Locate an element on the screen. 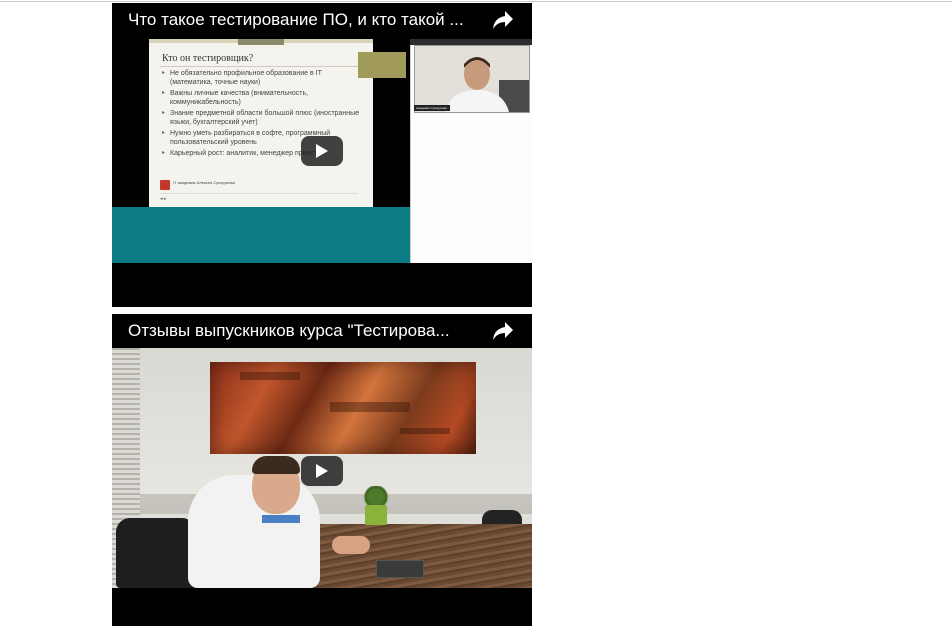  slide-logo-text: IT академия Алексея Сухорукова is located at coordinates (204, 182).